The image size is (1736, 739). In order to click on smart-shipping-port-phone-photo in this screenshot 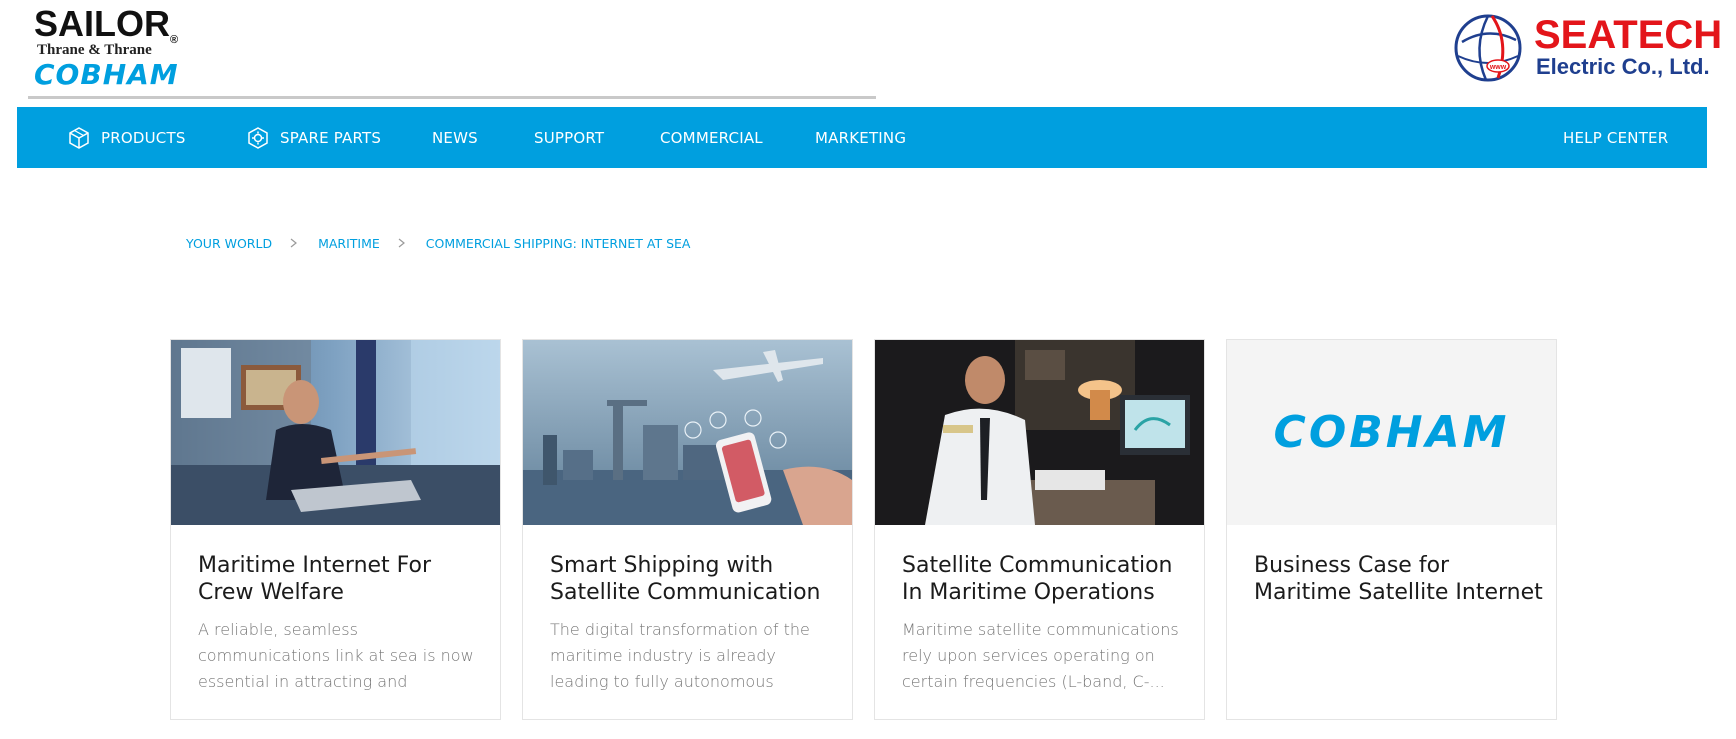, I will do `click(687, 432)`.